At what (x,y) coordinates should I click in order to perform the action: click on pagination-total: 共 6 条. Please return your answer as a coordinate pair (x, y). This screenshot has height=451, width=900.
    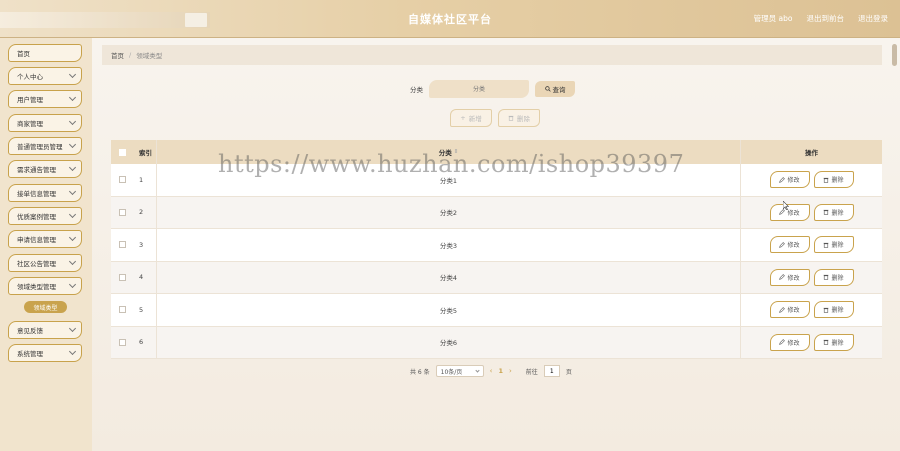
    Looking at the image, I should click on (420, 372).